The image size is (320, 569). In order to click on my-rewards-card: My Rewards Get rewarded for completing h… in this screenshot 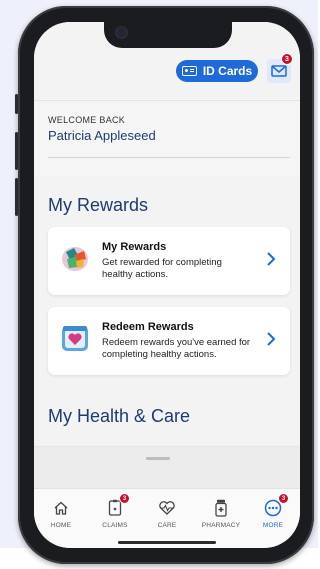, I will do `click(169, 261)`.